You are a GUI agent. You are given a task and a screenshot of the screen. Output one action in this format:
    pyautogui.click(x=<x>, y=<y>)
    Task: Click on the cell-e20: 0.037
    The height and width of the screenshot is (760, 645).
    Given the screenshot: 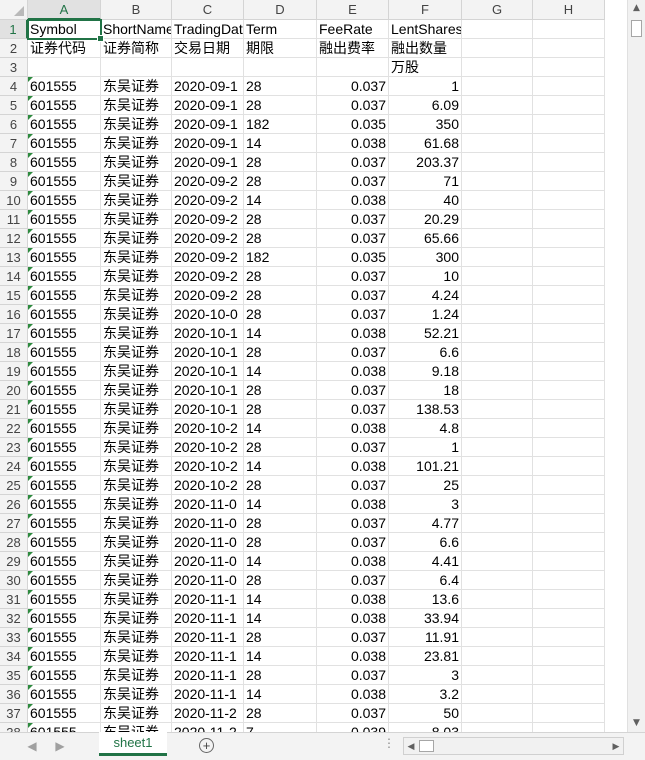 What is the action you would take?
    pyautogui.click(x=353, y=390)
    